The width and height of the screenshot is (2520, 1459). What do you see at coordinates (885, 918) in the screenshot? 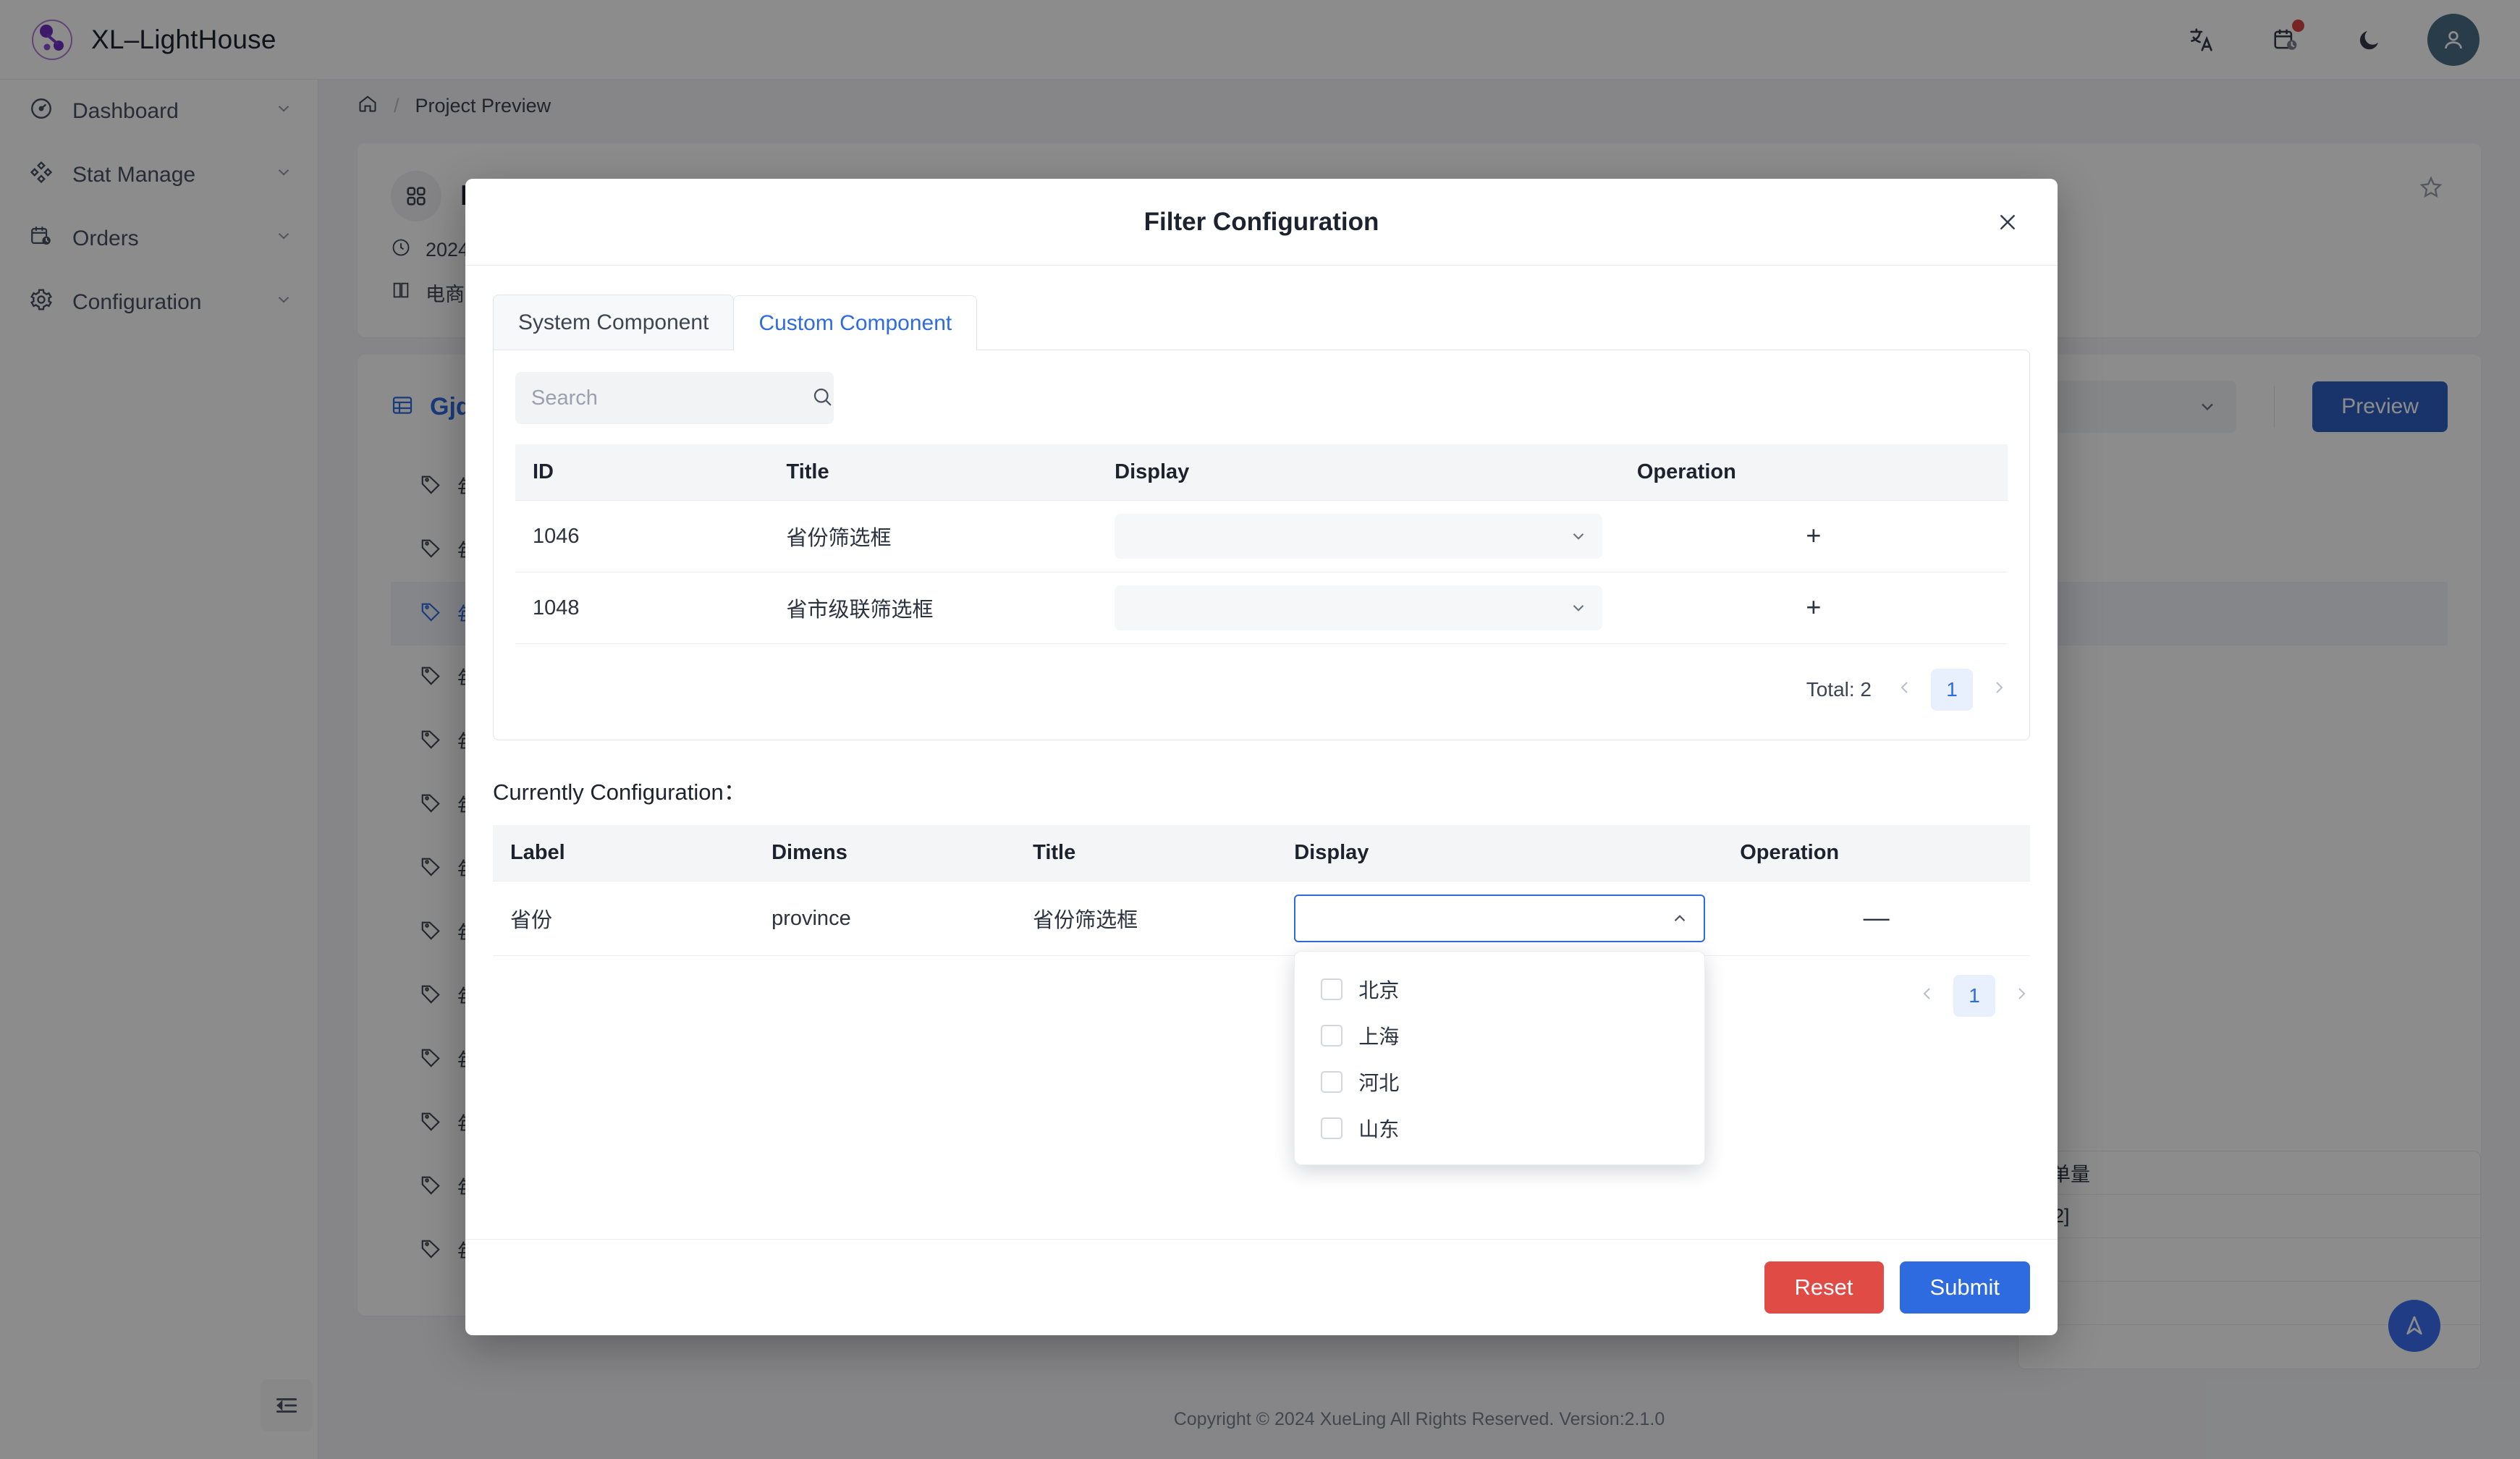
I see `cell-dimens: province` at bounding box center [885, 918].